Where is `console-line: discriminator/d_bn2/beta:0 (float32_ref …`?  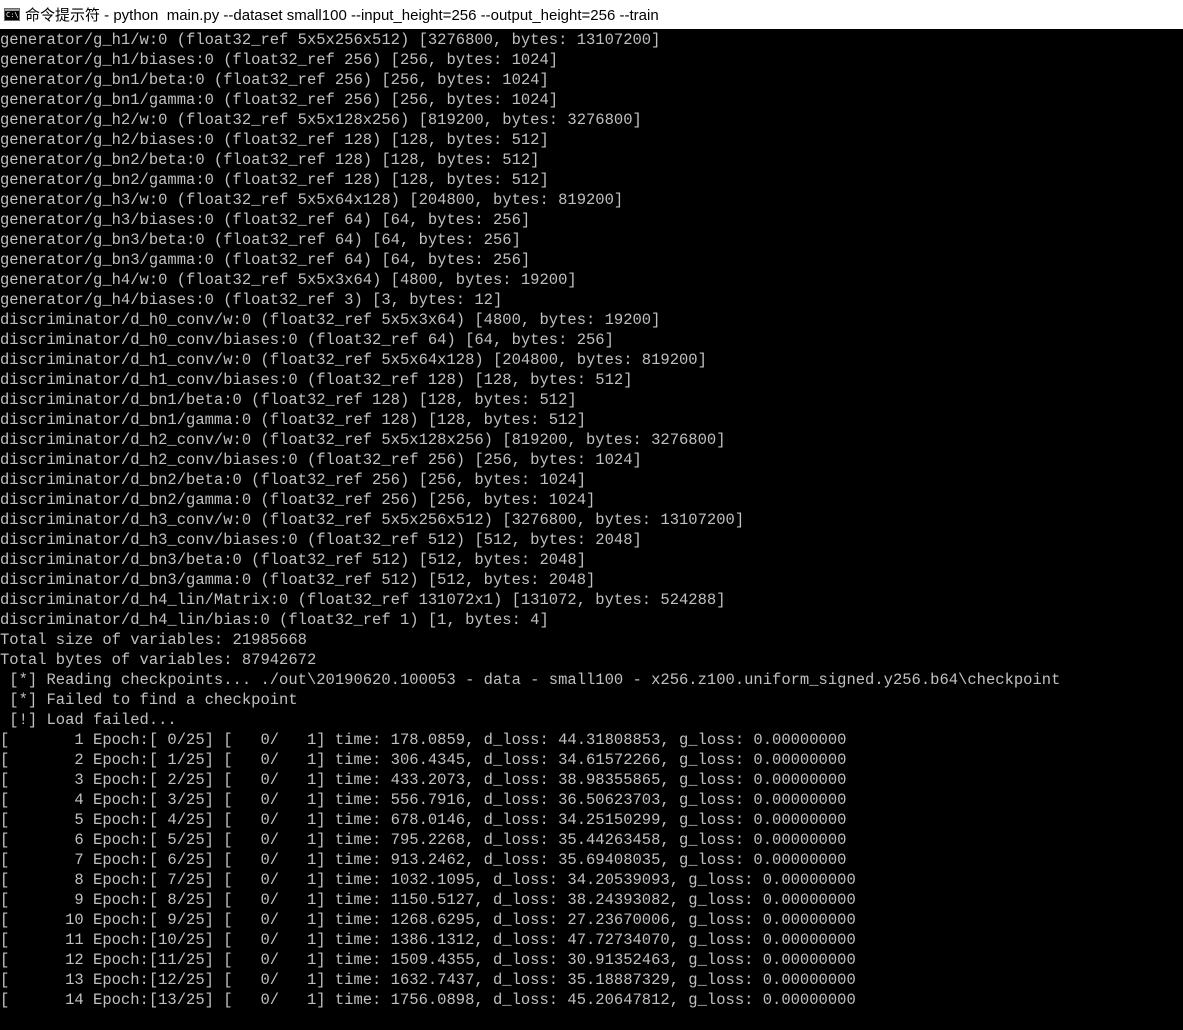
console-line: discriminator/d_bn2/beta:0 (float32_ref … is located at coordinates (293, 480).